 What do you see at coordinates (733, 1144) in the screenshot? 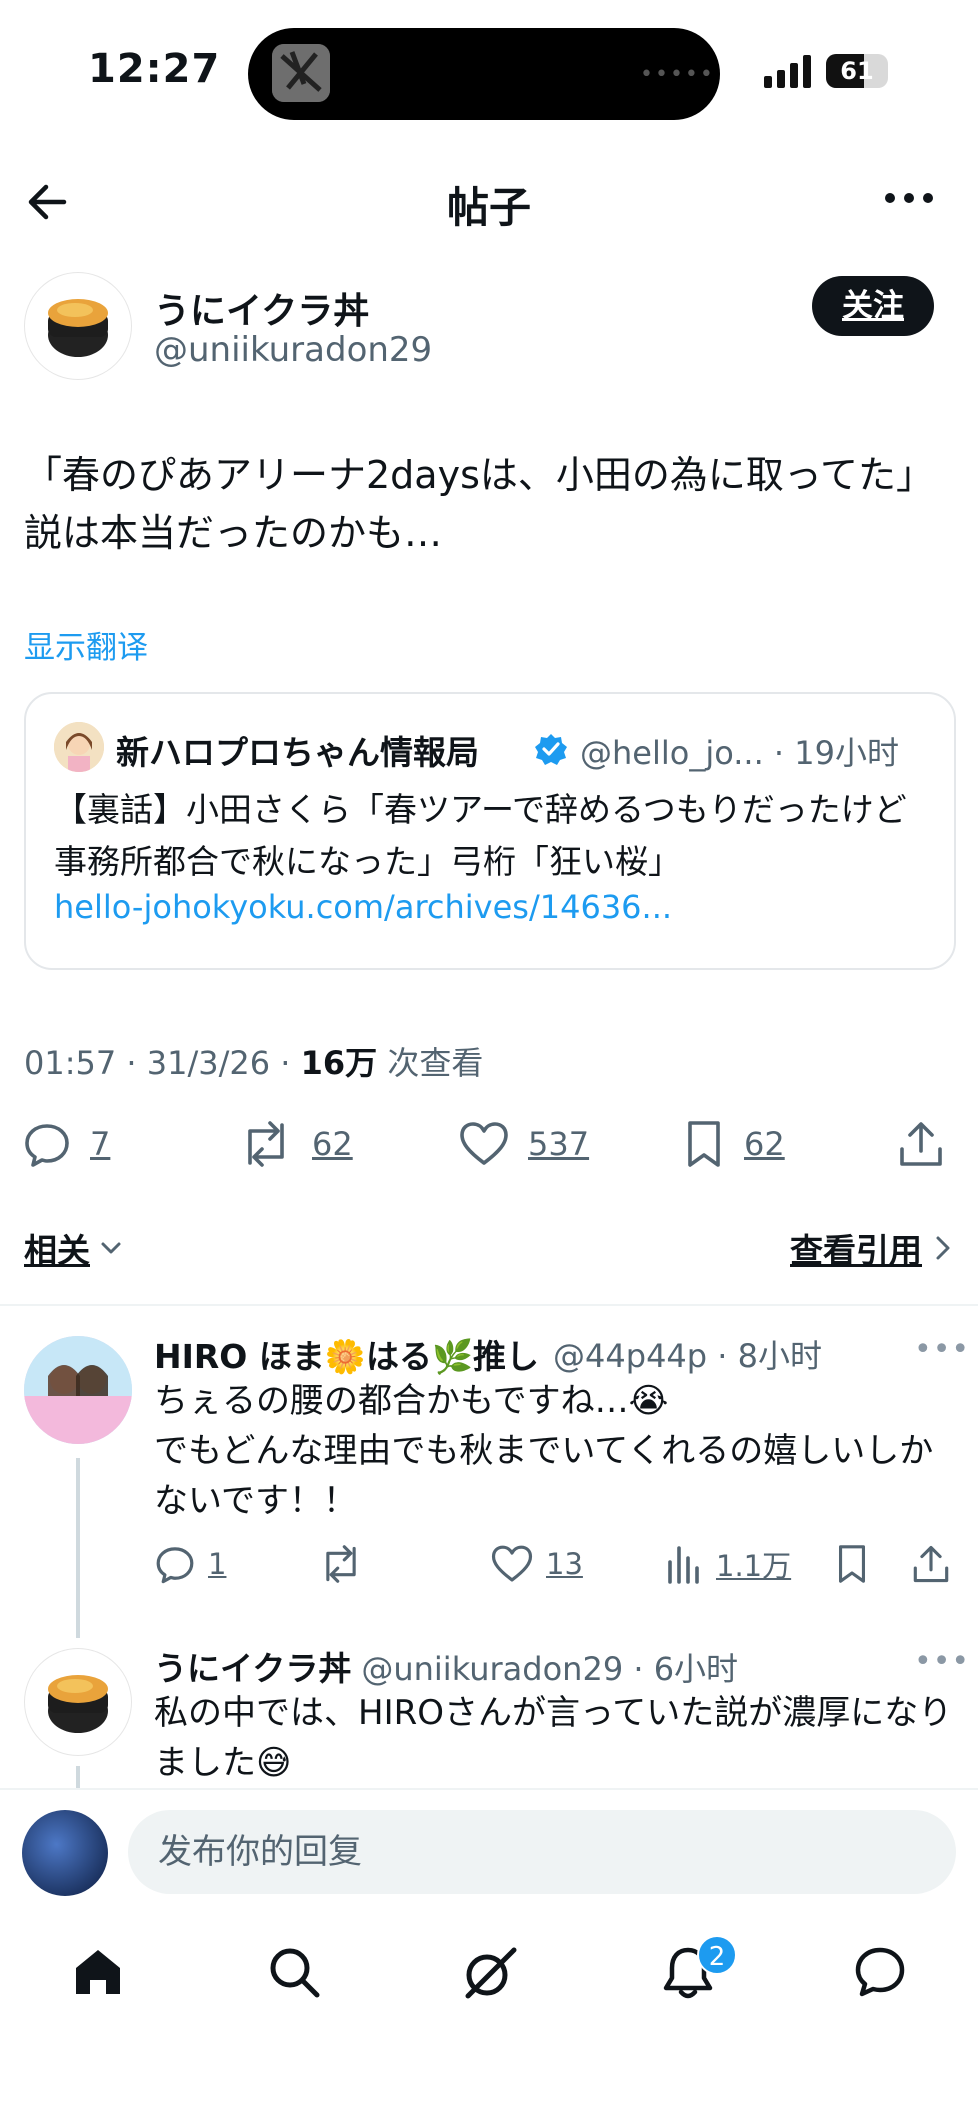
I see `bookmark-action: 62` at bounding box center [733, 1144].